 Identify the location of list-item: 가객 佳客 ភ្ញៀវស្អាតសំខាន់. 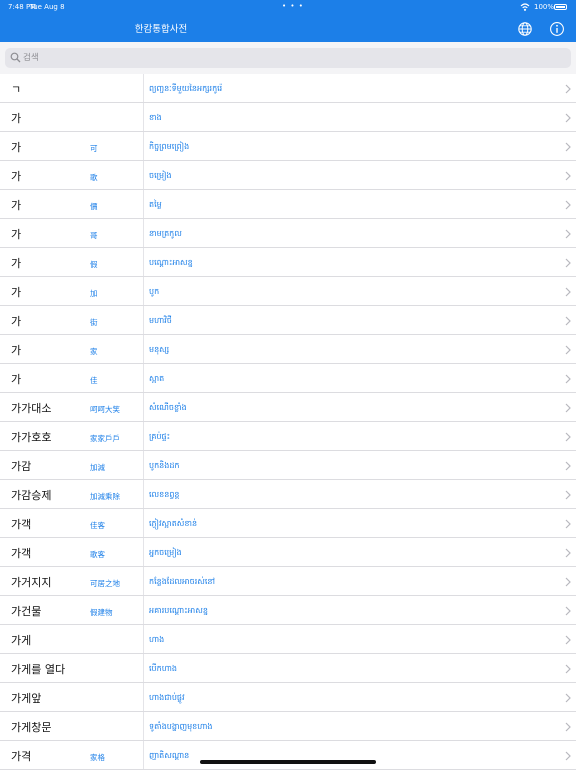
(288, 523).